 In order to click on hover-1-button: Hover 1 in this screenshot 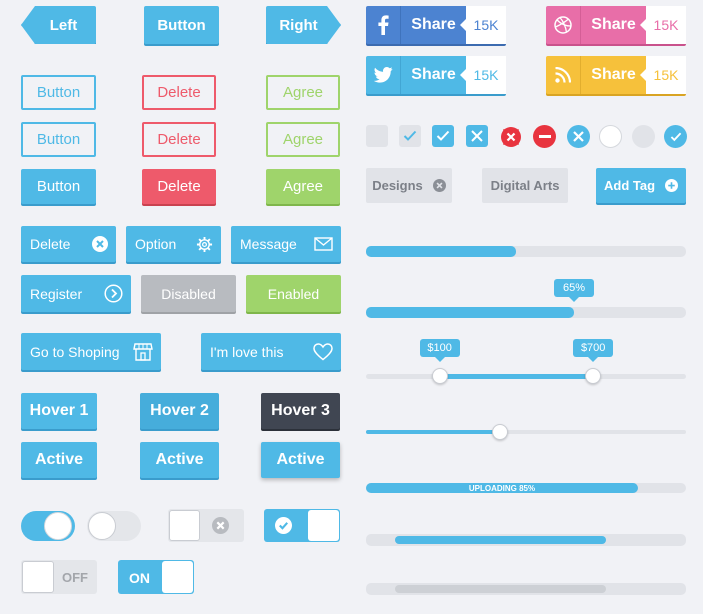, I will do `click(59, 411)`.